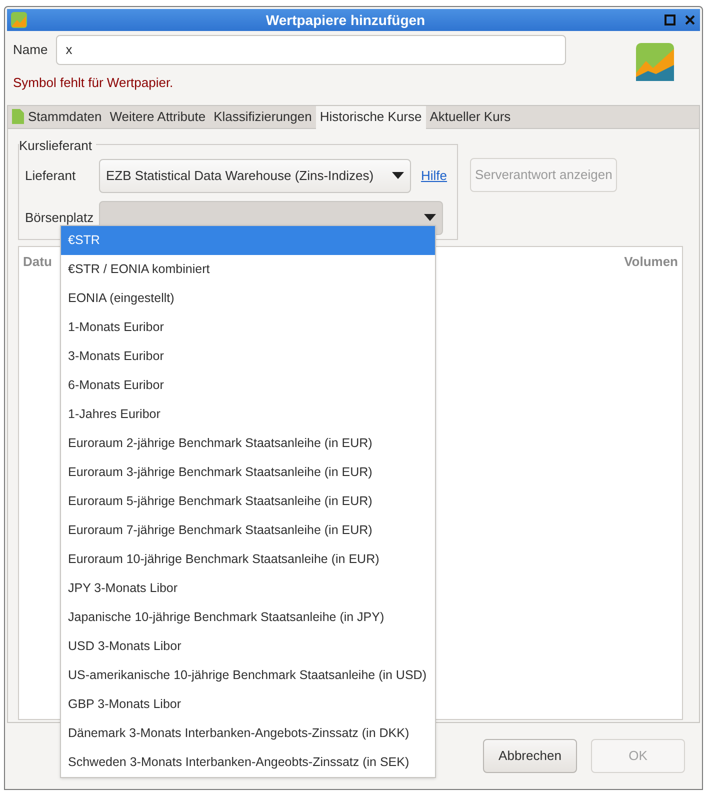 The height and width of the screenshot is (796, 707). What do you see at coordinates (670, 20) in the screenshot?
I see `maximize-icon` at bounding box center [670, 20].